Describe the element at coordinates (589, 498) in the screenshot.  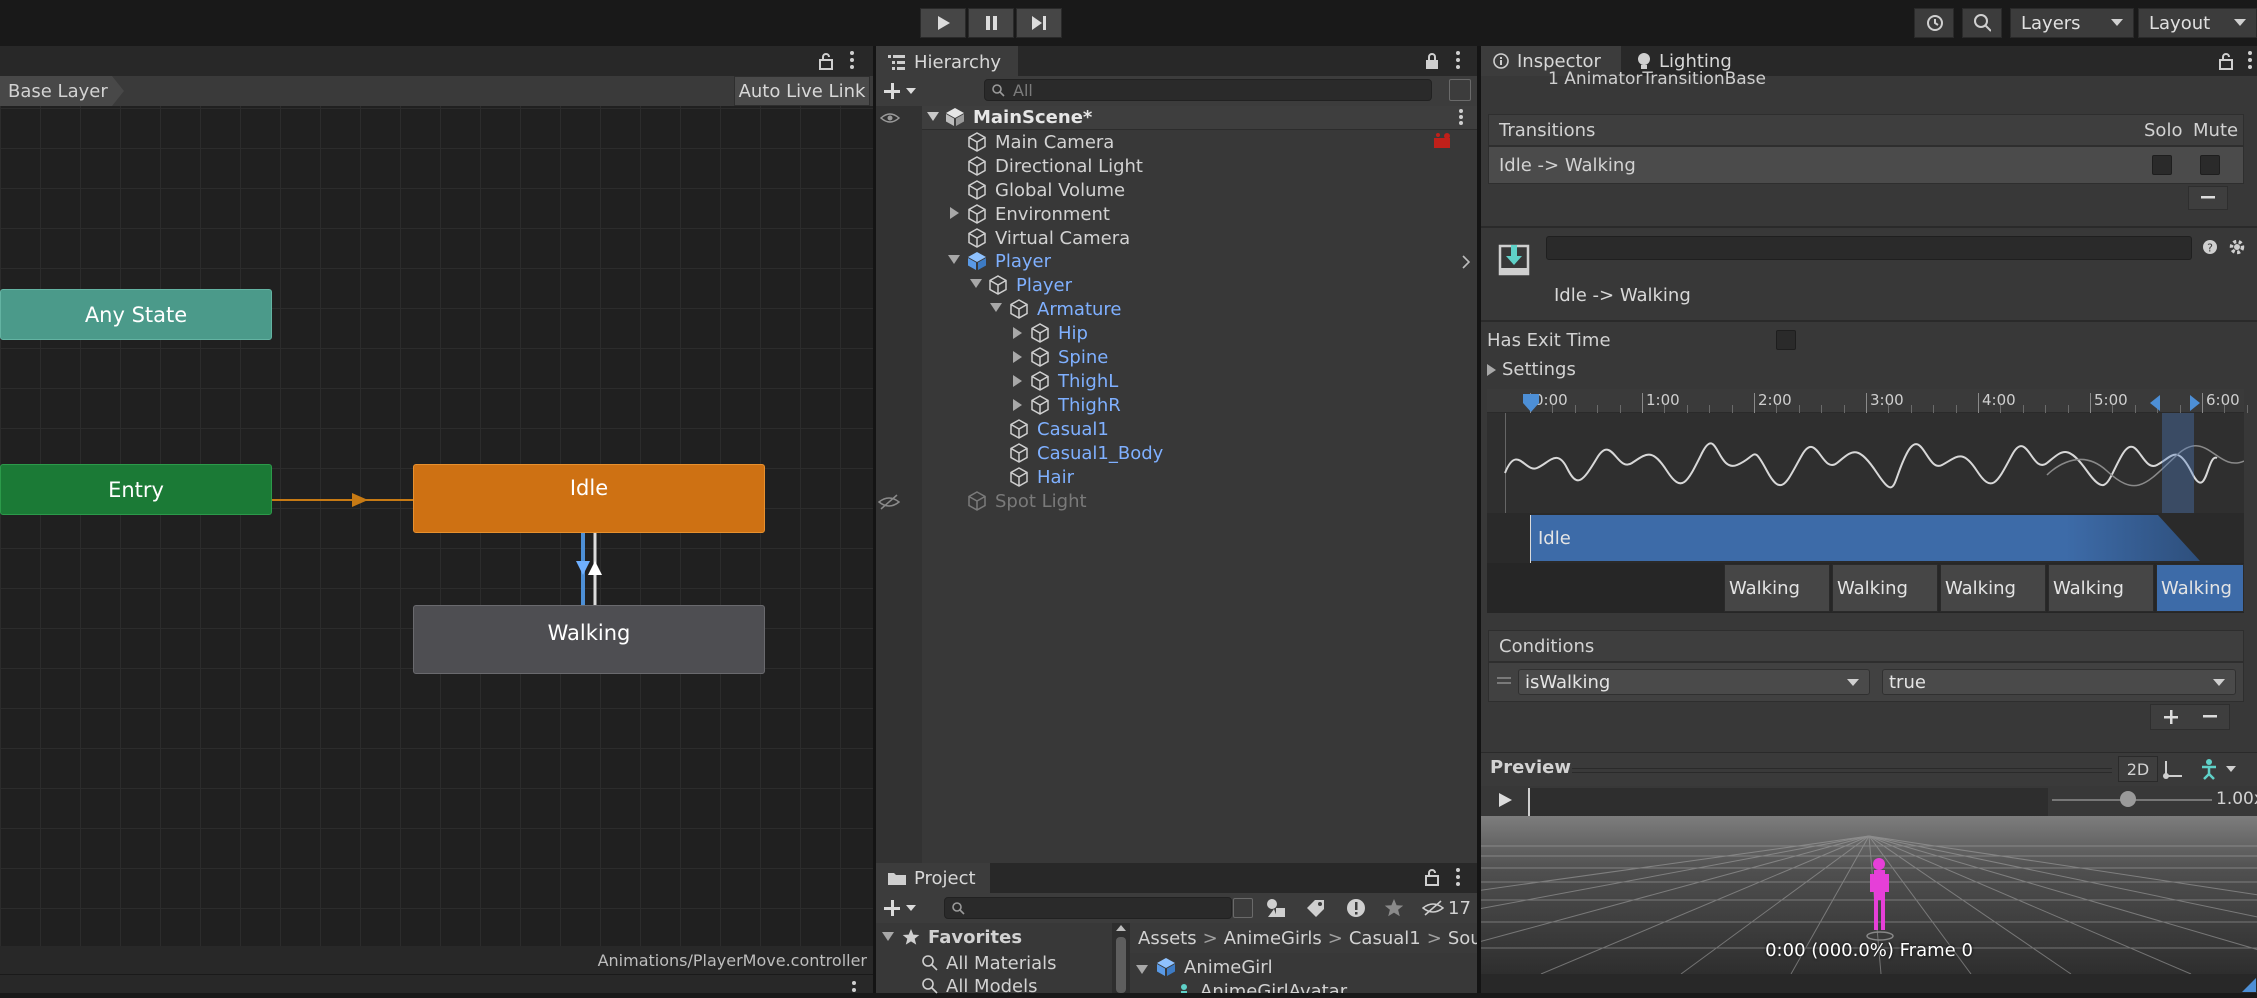
I see `idle-node: Idle` at that location.